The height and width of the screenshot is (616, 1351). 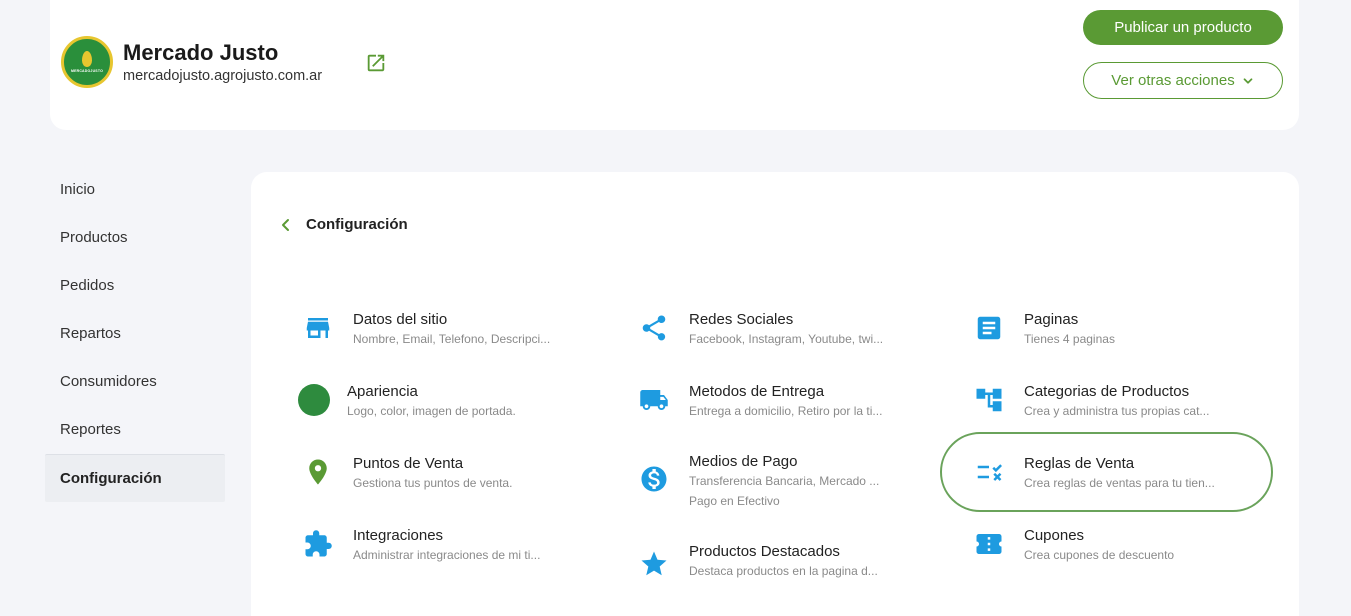 What do you see at coordinates (135, 478) in the screenshot?
I see `sidebar-item-configuracion: Configuración` at bounding box center [135, 478].